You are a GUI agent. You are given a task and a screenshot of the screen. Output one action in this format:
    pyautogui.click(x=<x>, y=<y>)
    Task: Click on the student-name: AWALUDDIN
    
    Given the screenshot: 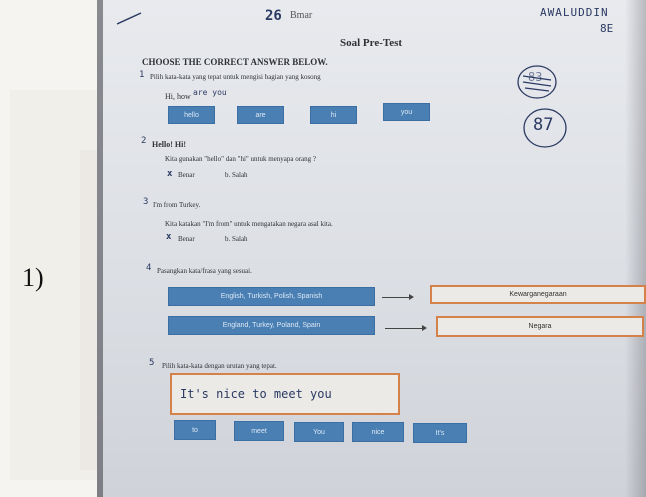 What is the action you would take?
    pyautogui.click(x=574, y=12)
    